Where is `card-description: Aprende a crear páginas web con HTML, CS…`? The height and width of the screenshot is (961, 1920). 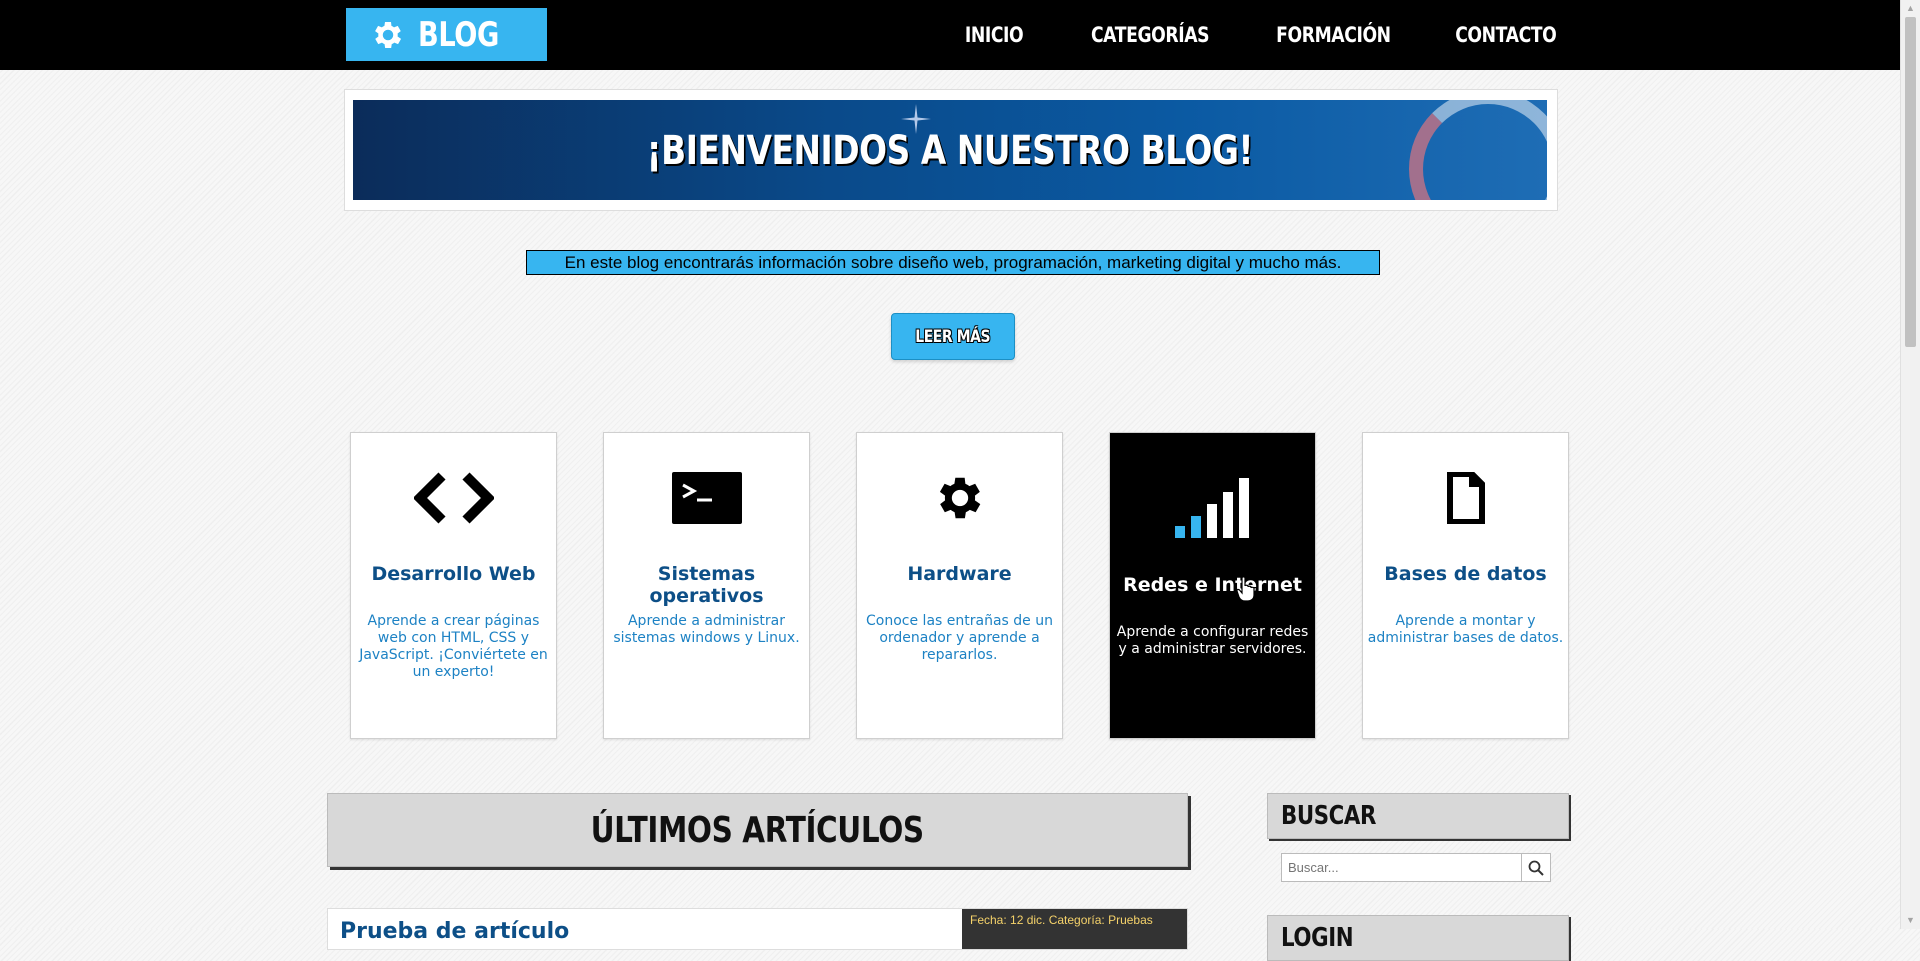 card-description: Aprende a crear páginas web con HTML, CS… is located at coordinates (453, 646).